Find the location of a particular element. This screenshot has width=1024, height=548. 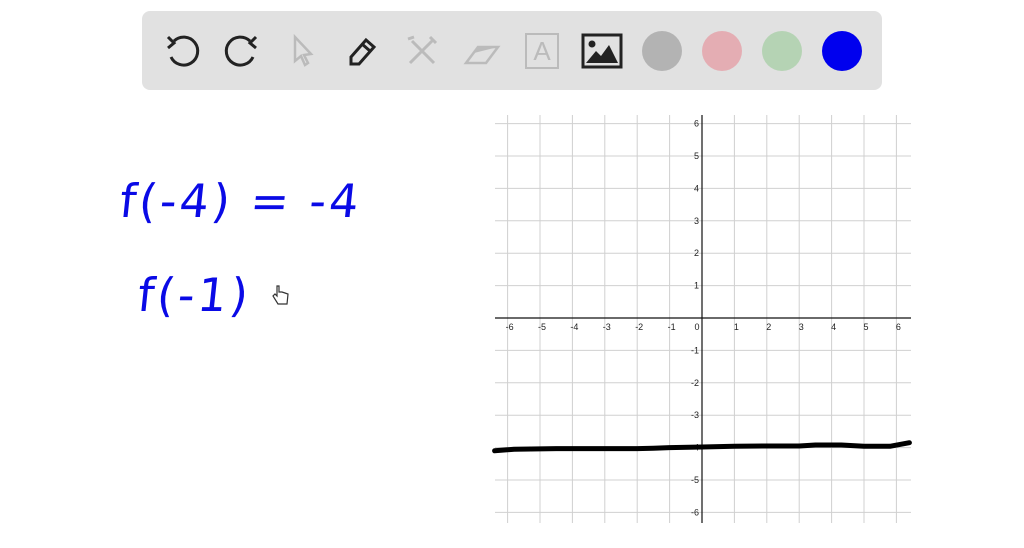

x-tick-label: 0 is located at coordinates (696, 327).